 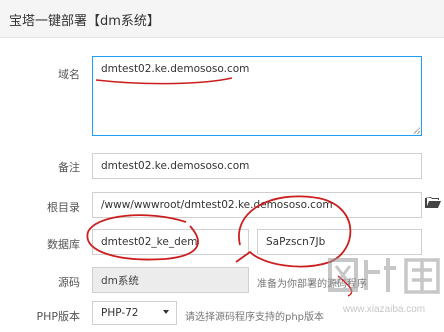 What do you see at coordinates (175, 166) in the screenshot?
I see `remark-value: dmtest02.ke.demososo.com` at bounding box center [175, 166].